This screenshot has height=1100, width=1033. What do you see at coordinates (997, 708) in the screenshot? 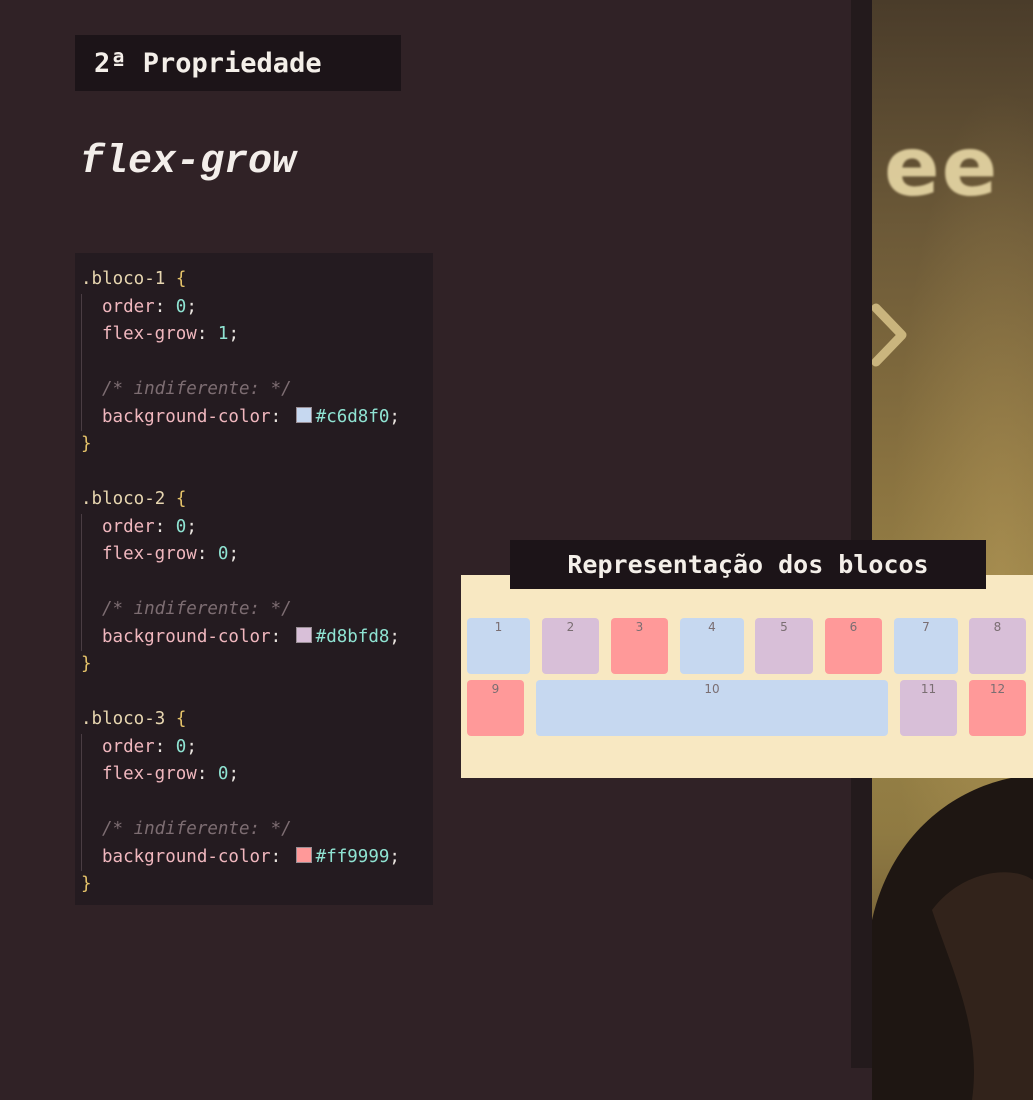
I see `flex-block: 12` at bounding box center [997, 708].